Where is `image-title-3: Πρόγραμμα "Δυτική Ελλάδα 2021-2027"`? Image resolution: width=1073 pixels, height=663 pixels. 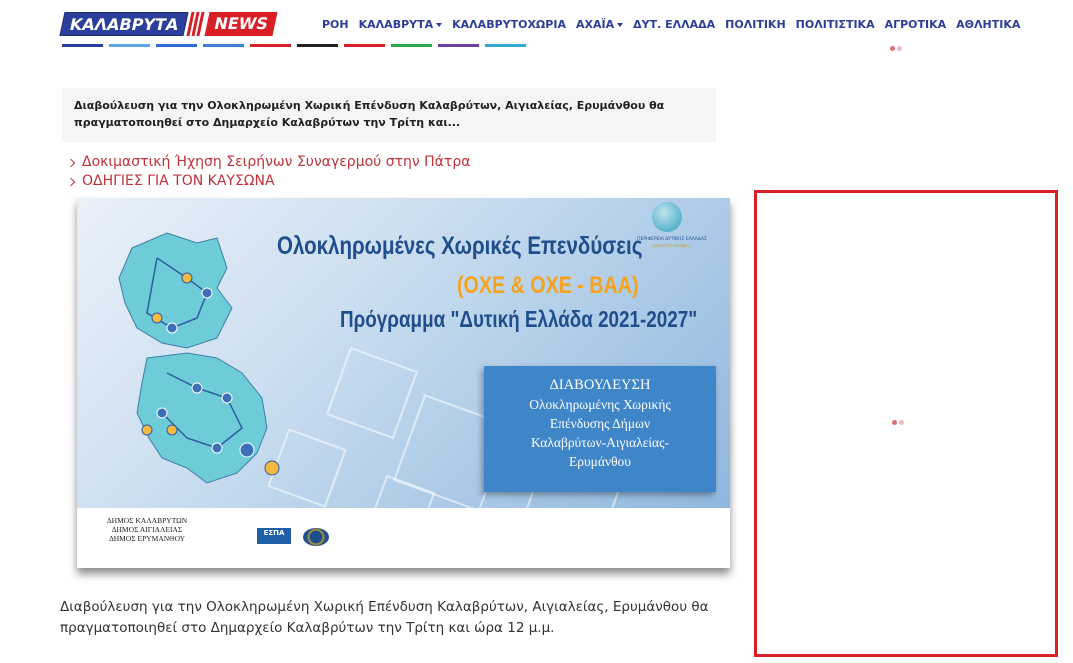
image-title-3: Πρόγραμμα "Δυτική Ελλάδα 2021-2027" is located at coordinates (519, 319).